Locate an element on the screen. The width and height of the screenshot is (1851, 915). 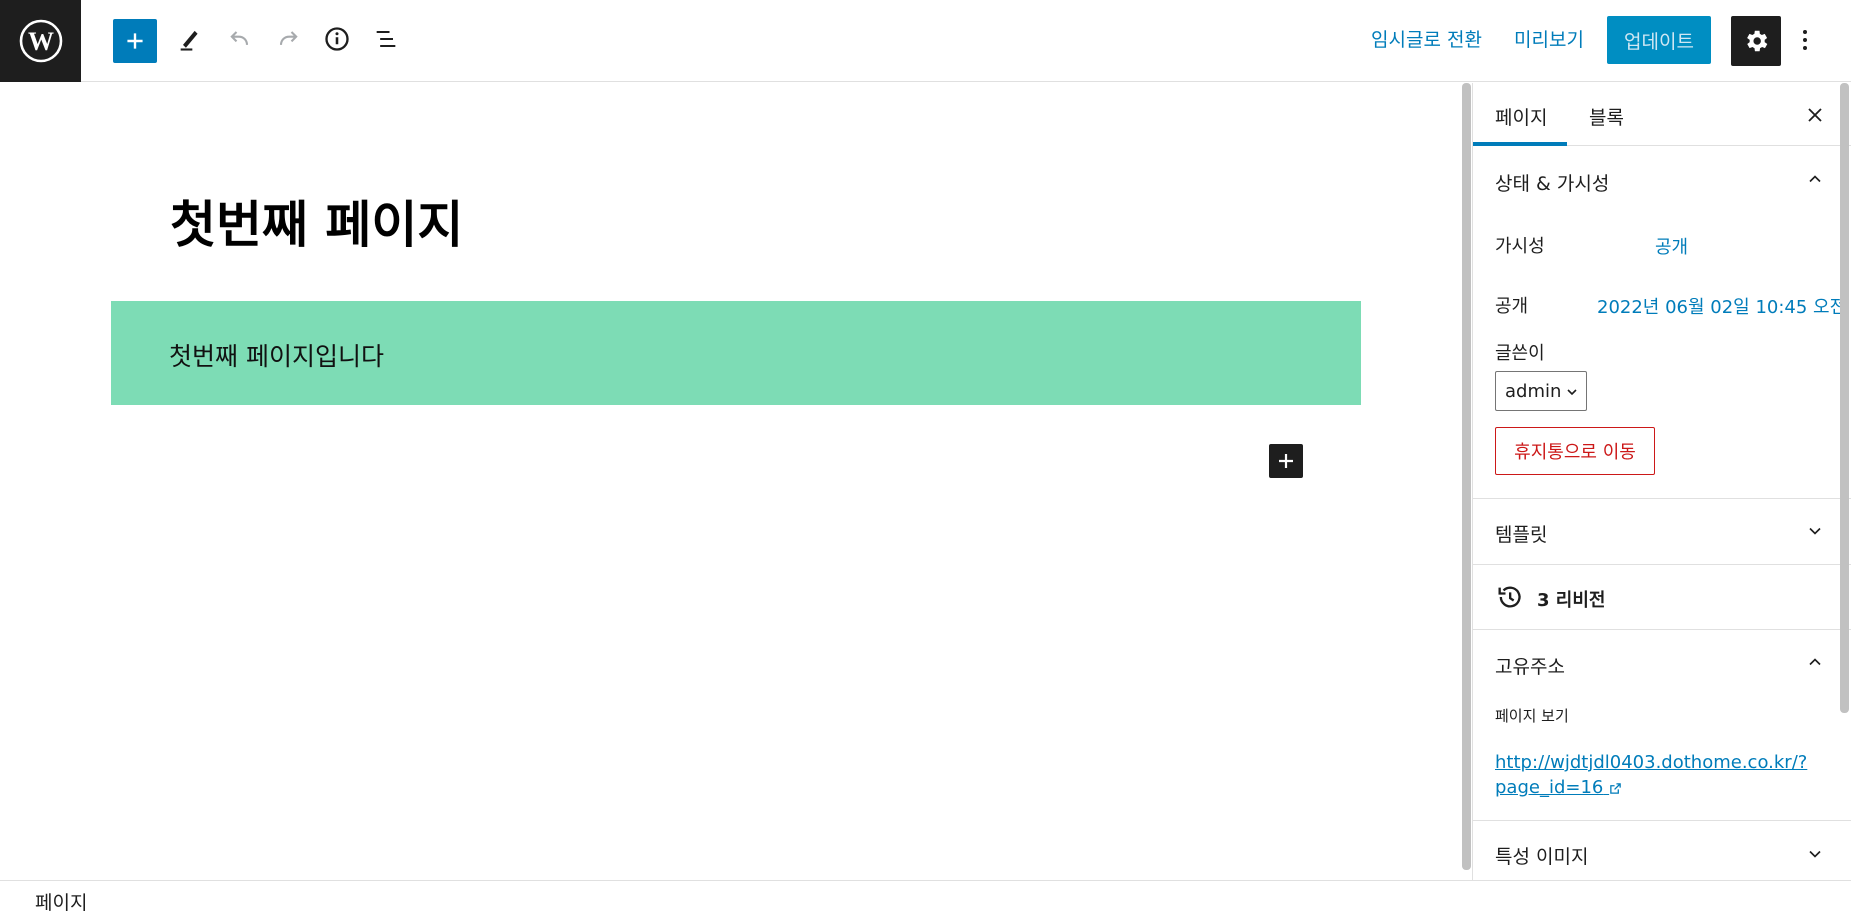
visibility-label: 가시성 is located at coordinates (1520, 246).